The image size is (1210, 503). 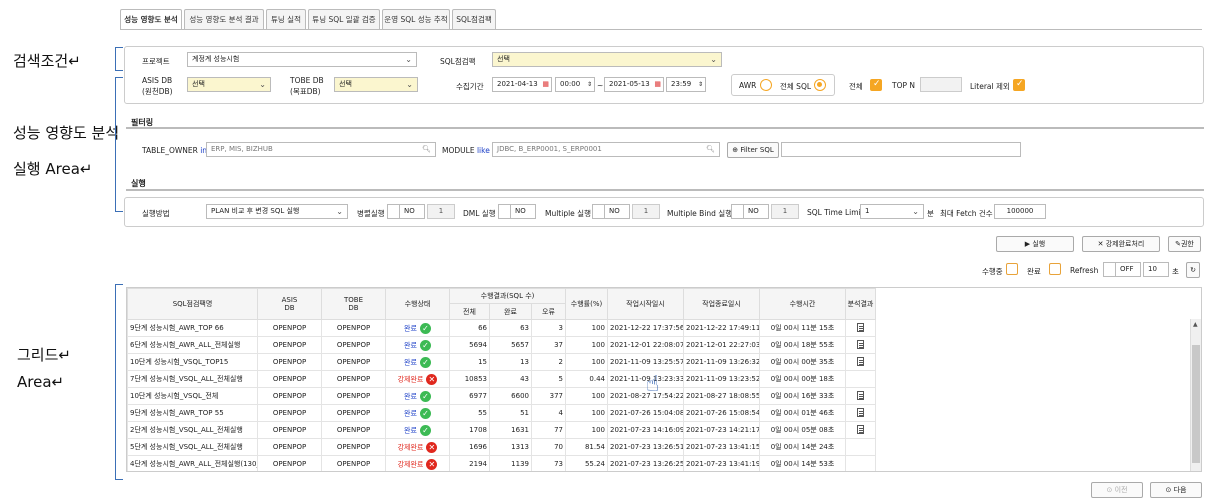 What do you see at coordinates (1122, 269) in the screenshot?
I see `refresh-toggle: OFF` at bounding box center [1122, 269].